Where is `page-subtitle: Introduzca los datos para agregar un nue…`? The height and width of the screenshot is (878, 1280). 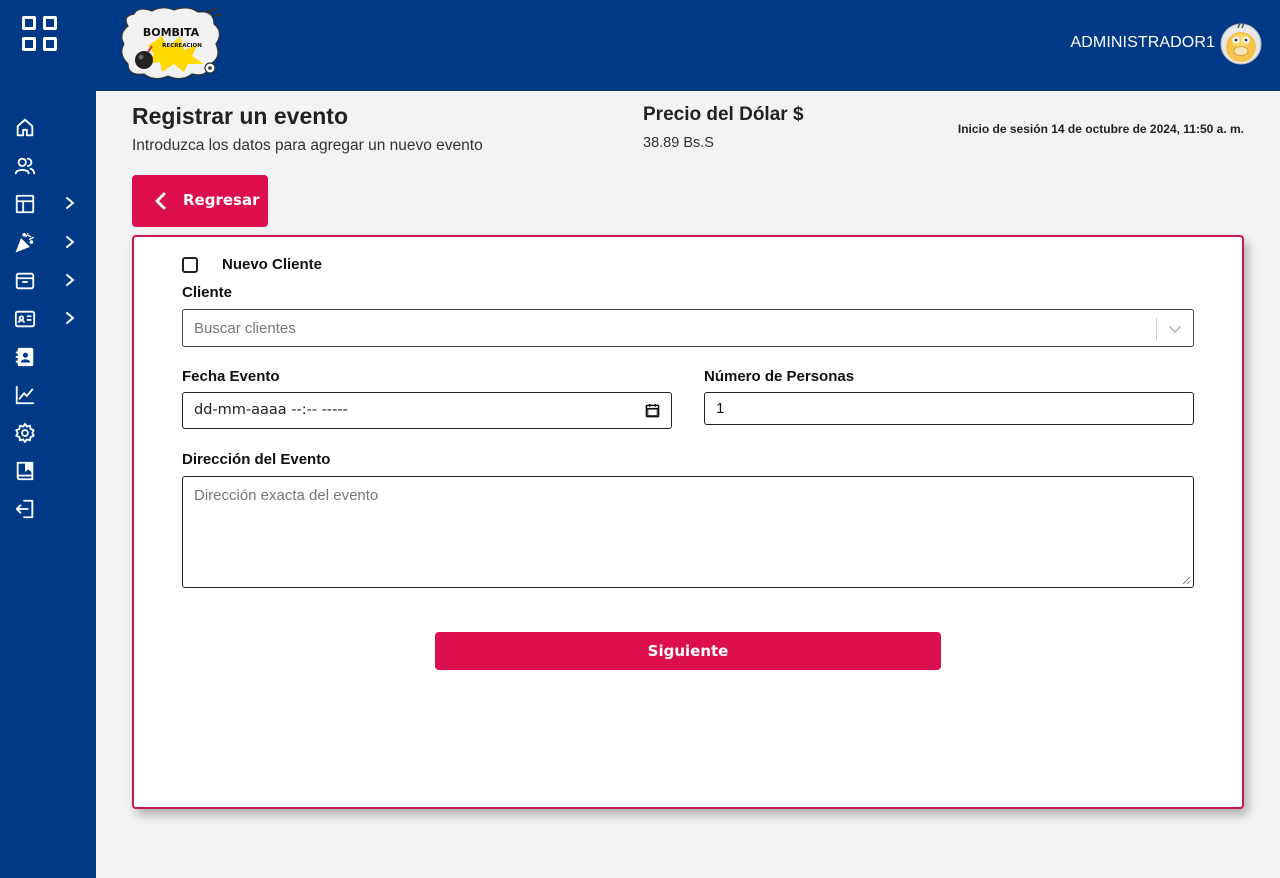 page-subtitle: Introduzca los datos para agregar un nue… is located at coordinates (307, 145).